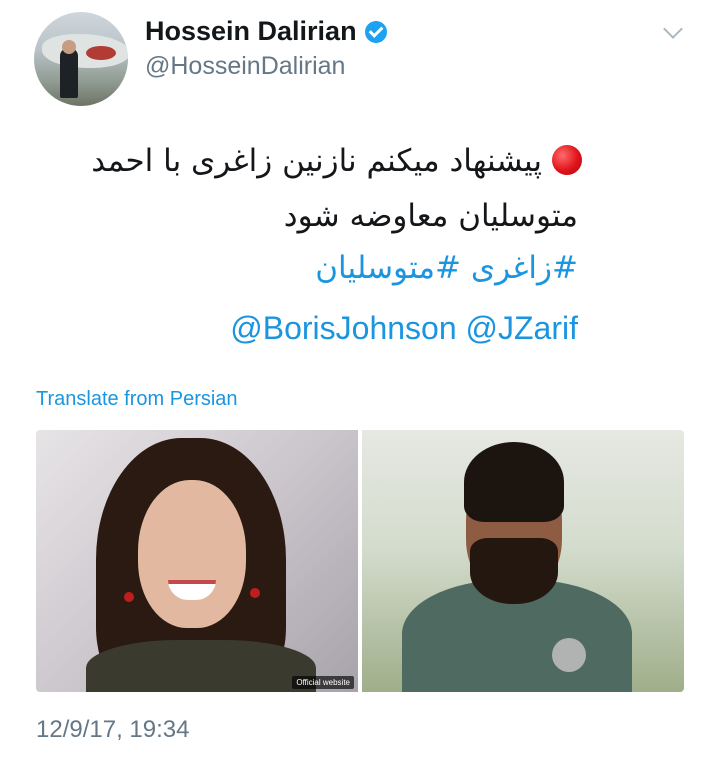 This screenshot has width=720, height=764. I want to click on chevron-down-icon, so click(673, 29).